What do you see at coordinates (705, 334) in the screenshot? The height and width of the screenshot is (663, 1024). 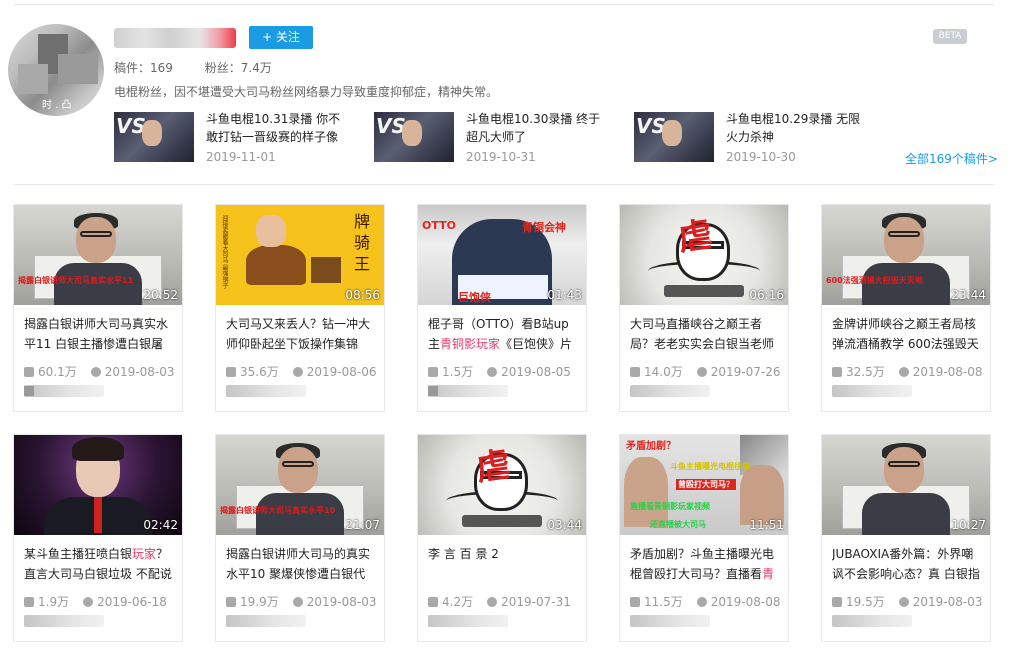 I see `video-title: 大司马直播峡谷之巅王者局？老老实实会白银当老师` at bounding box center [705, 334].